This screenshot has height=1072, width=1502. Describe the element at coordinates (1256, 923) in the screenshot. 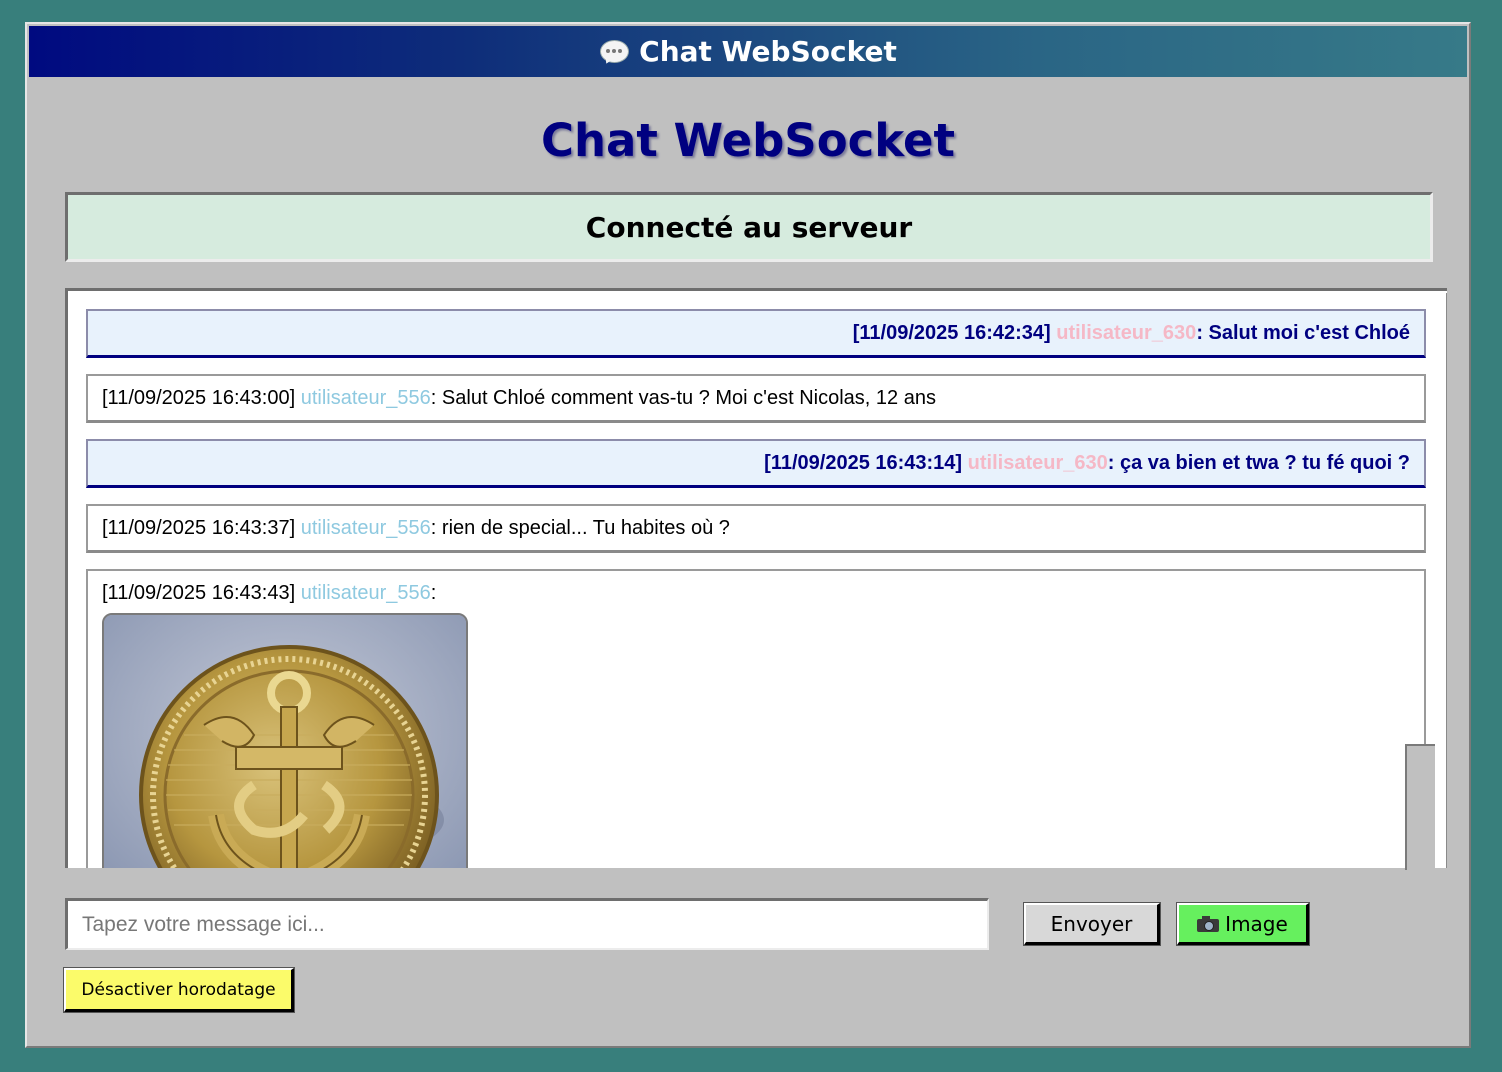

I see `image-button-label: Image` at that location.